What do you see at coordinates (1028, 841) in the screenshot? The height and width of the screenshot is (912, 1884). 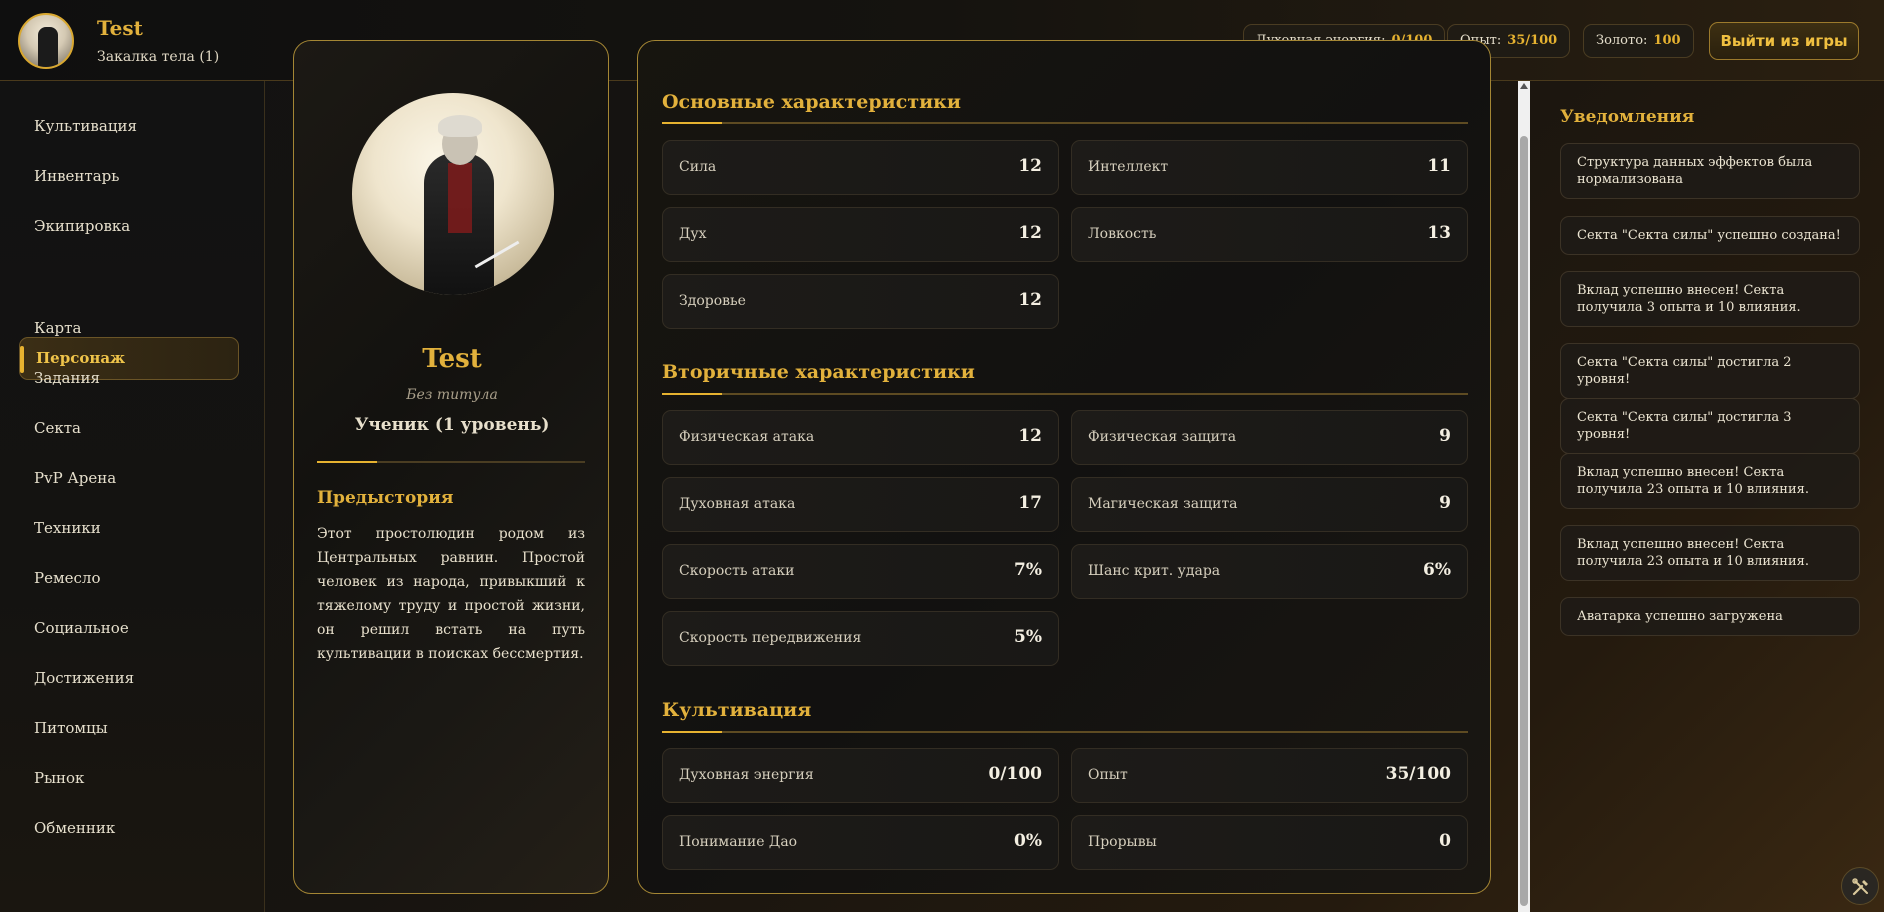 I see `stat-value: 0%` at bounding box center [1028, 841].